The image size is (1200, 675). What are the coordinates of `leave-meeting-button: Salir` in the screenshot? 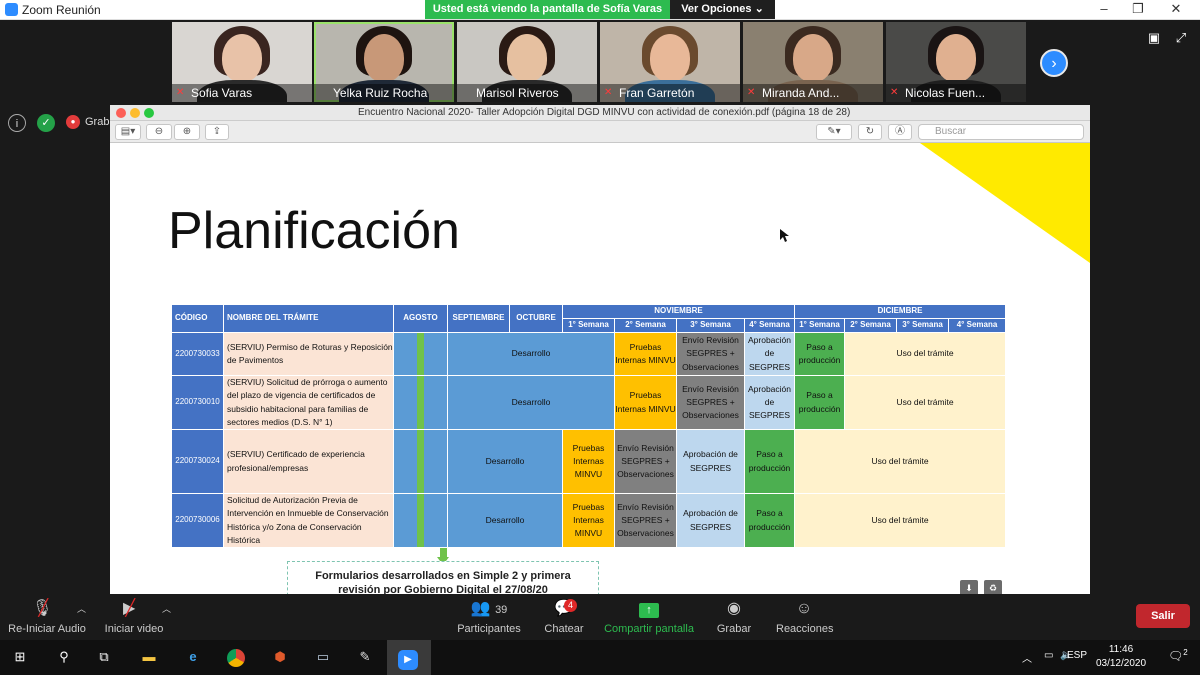 It's located at (1163, 616).